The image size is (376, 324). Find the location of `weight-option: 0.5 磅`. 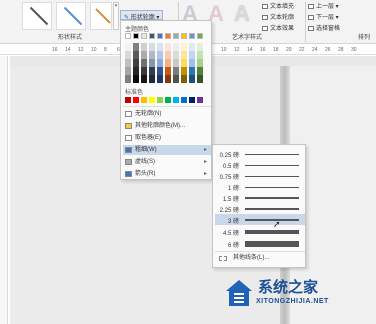

weight-option: 0.5 磅 is located at coordinates (260, 164).